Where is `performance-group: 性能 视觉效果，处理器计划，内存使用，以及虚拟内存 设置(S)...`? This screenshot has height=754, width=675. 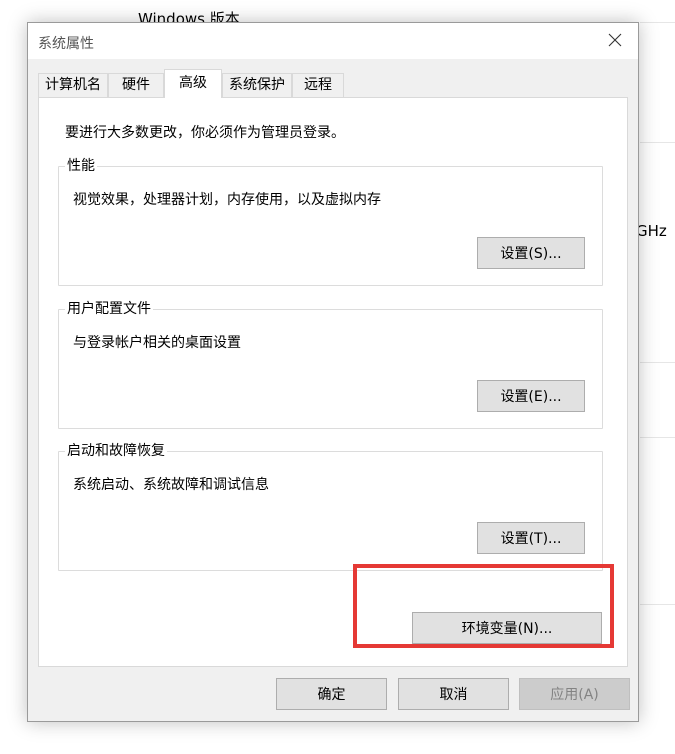
performance-group: 性能 视觉效果，处理器计划，内存使用，以及虚拟内存 设置(S)... is located at coordinates (330, 221).